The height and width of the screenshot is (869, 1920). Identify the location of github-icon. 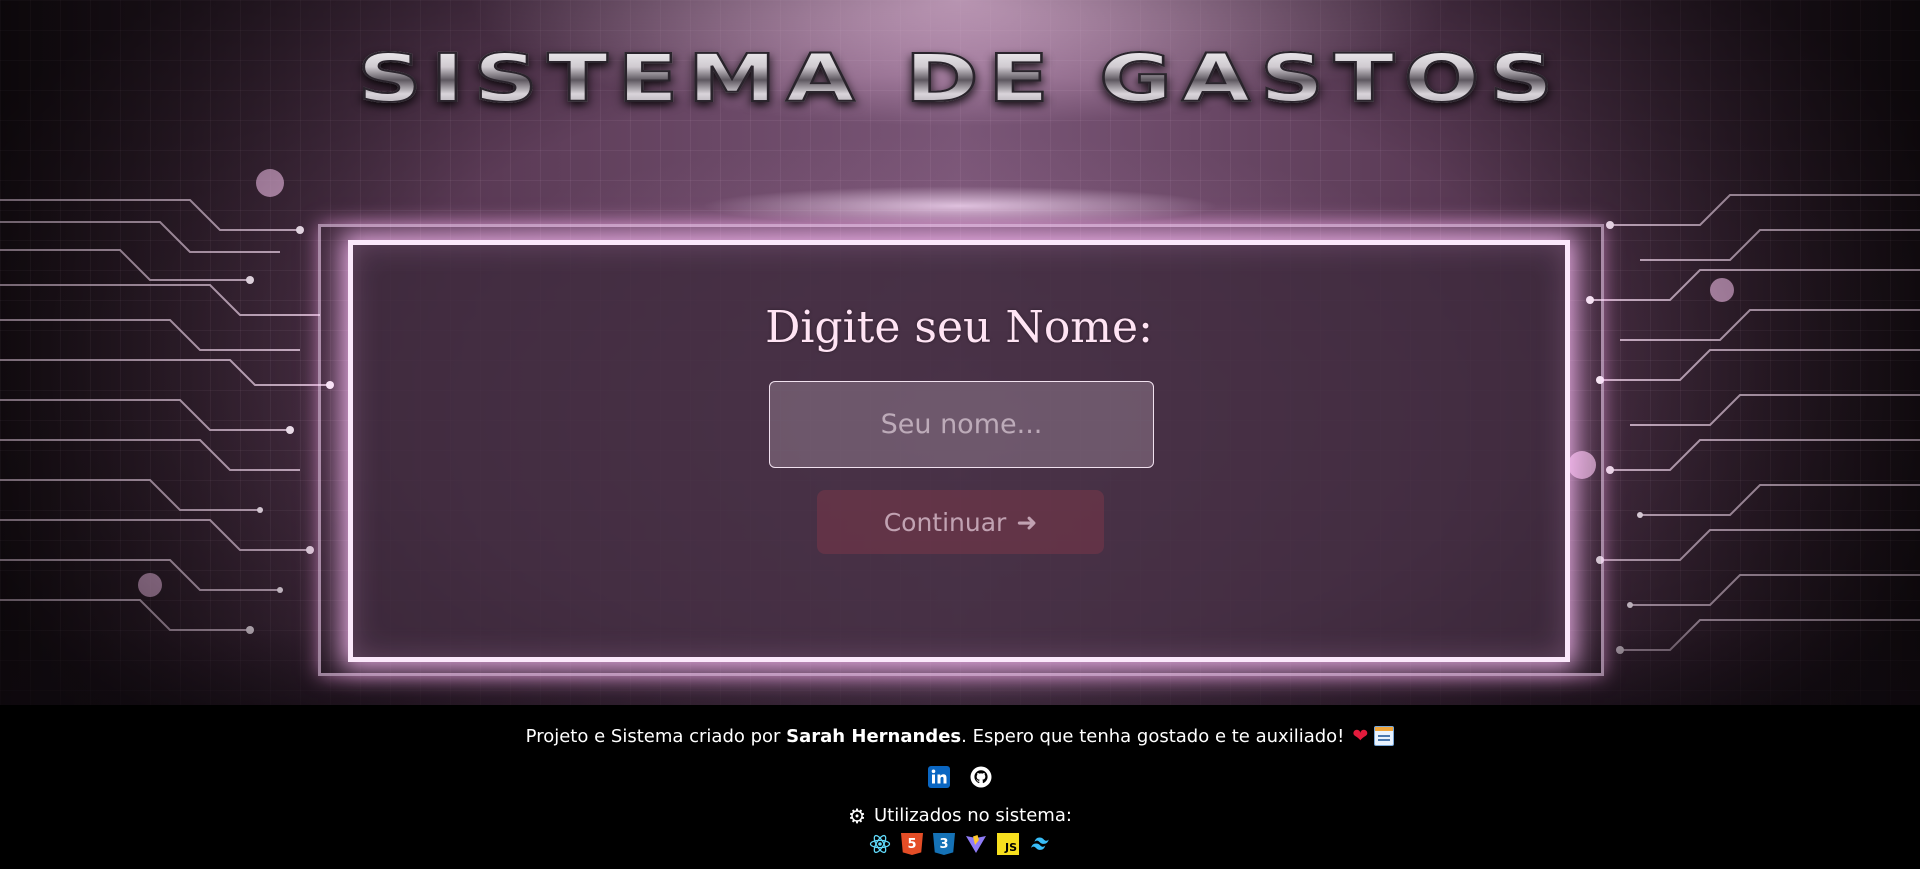
(981, 777).